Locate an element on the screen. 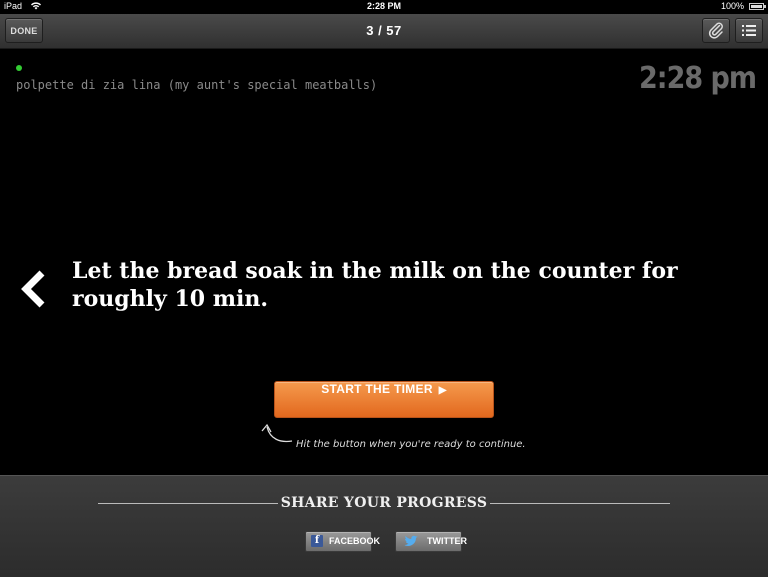 Image resolution: width=768 pixels, height=577 pixels. divider-right is located at coordinates (580, 503).